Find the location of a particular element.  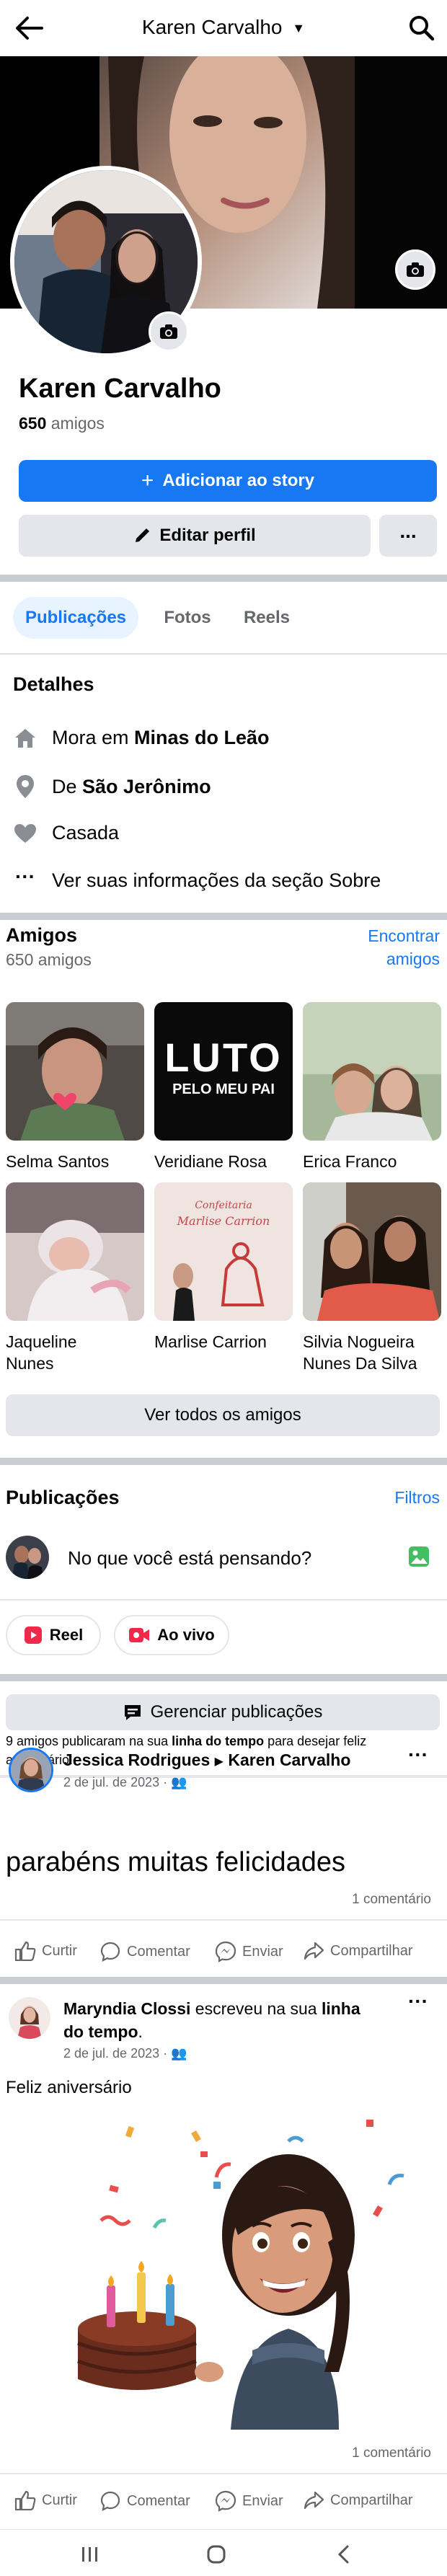

comment-label: Comentar is located at coordinates (158, 2500).